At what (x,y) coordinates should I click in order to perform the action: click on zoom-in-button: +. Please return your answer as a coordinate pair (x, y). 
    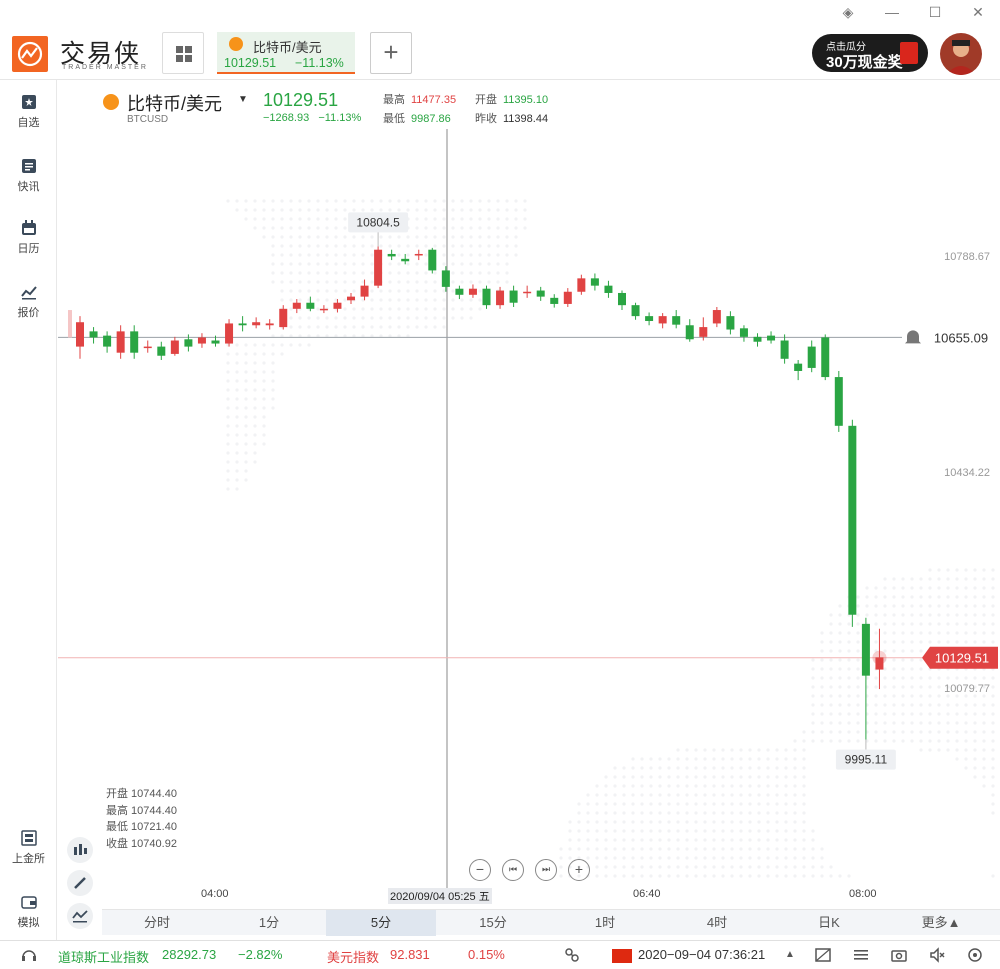
    Looking at the image, I should click on (579, 870).